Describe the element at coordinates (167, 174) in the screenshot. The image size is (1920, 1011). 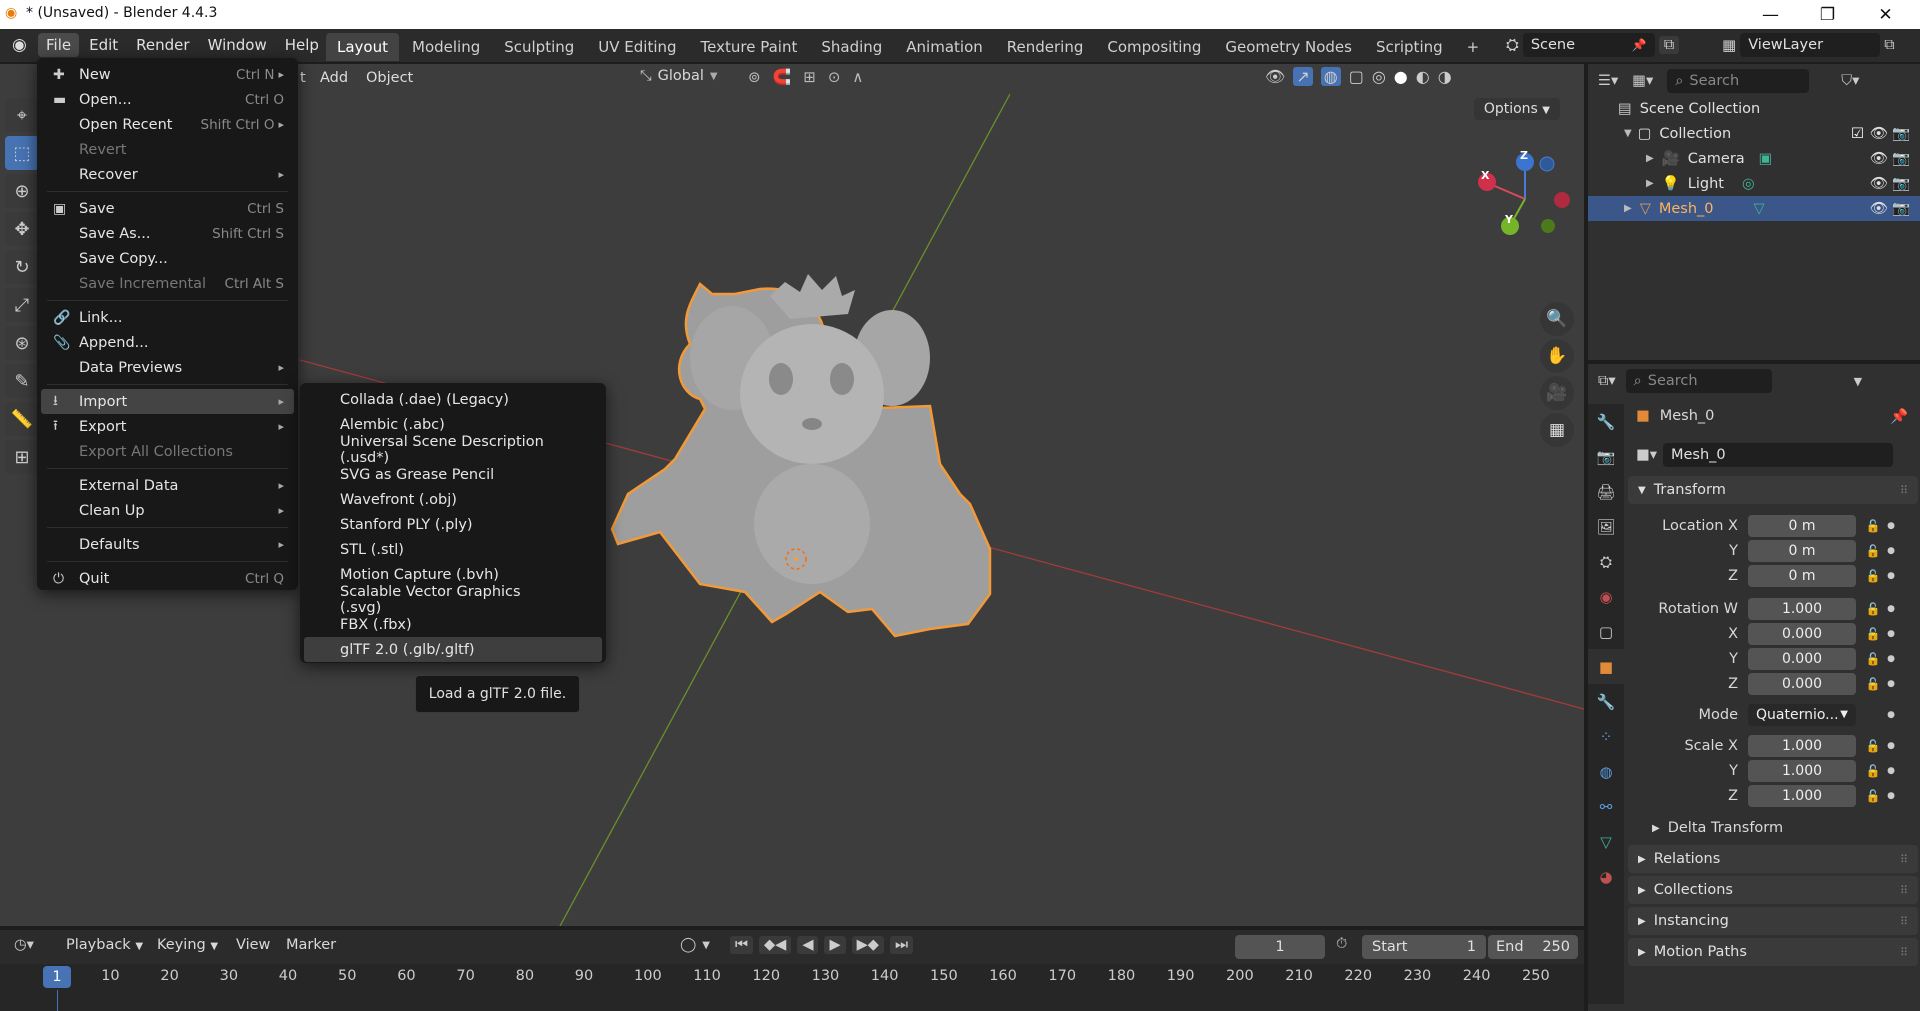
I see `file-menu-recover: Recover ▸` at that location.